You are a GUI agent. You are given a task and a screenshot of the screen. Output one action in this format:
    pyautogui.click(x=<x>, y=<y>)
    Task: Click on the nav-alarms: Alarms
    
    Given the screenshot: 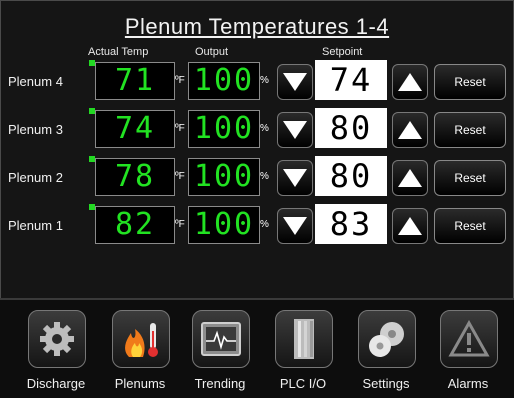 What is the action you would take?
    pyautogui.click(x=468, y=353)
    